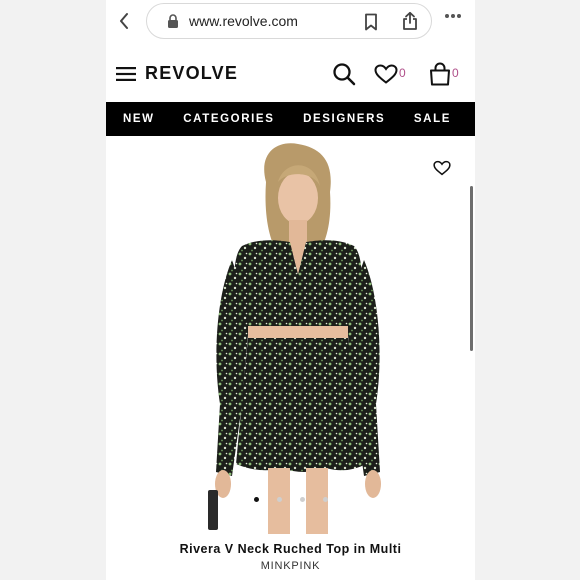 The image size is (580, 580). What do you see at coordinates (371, 22) in the screenshot?
I see `bookmark-icon` at bounding box center [371, 22].